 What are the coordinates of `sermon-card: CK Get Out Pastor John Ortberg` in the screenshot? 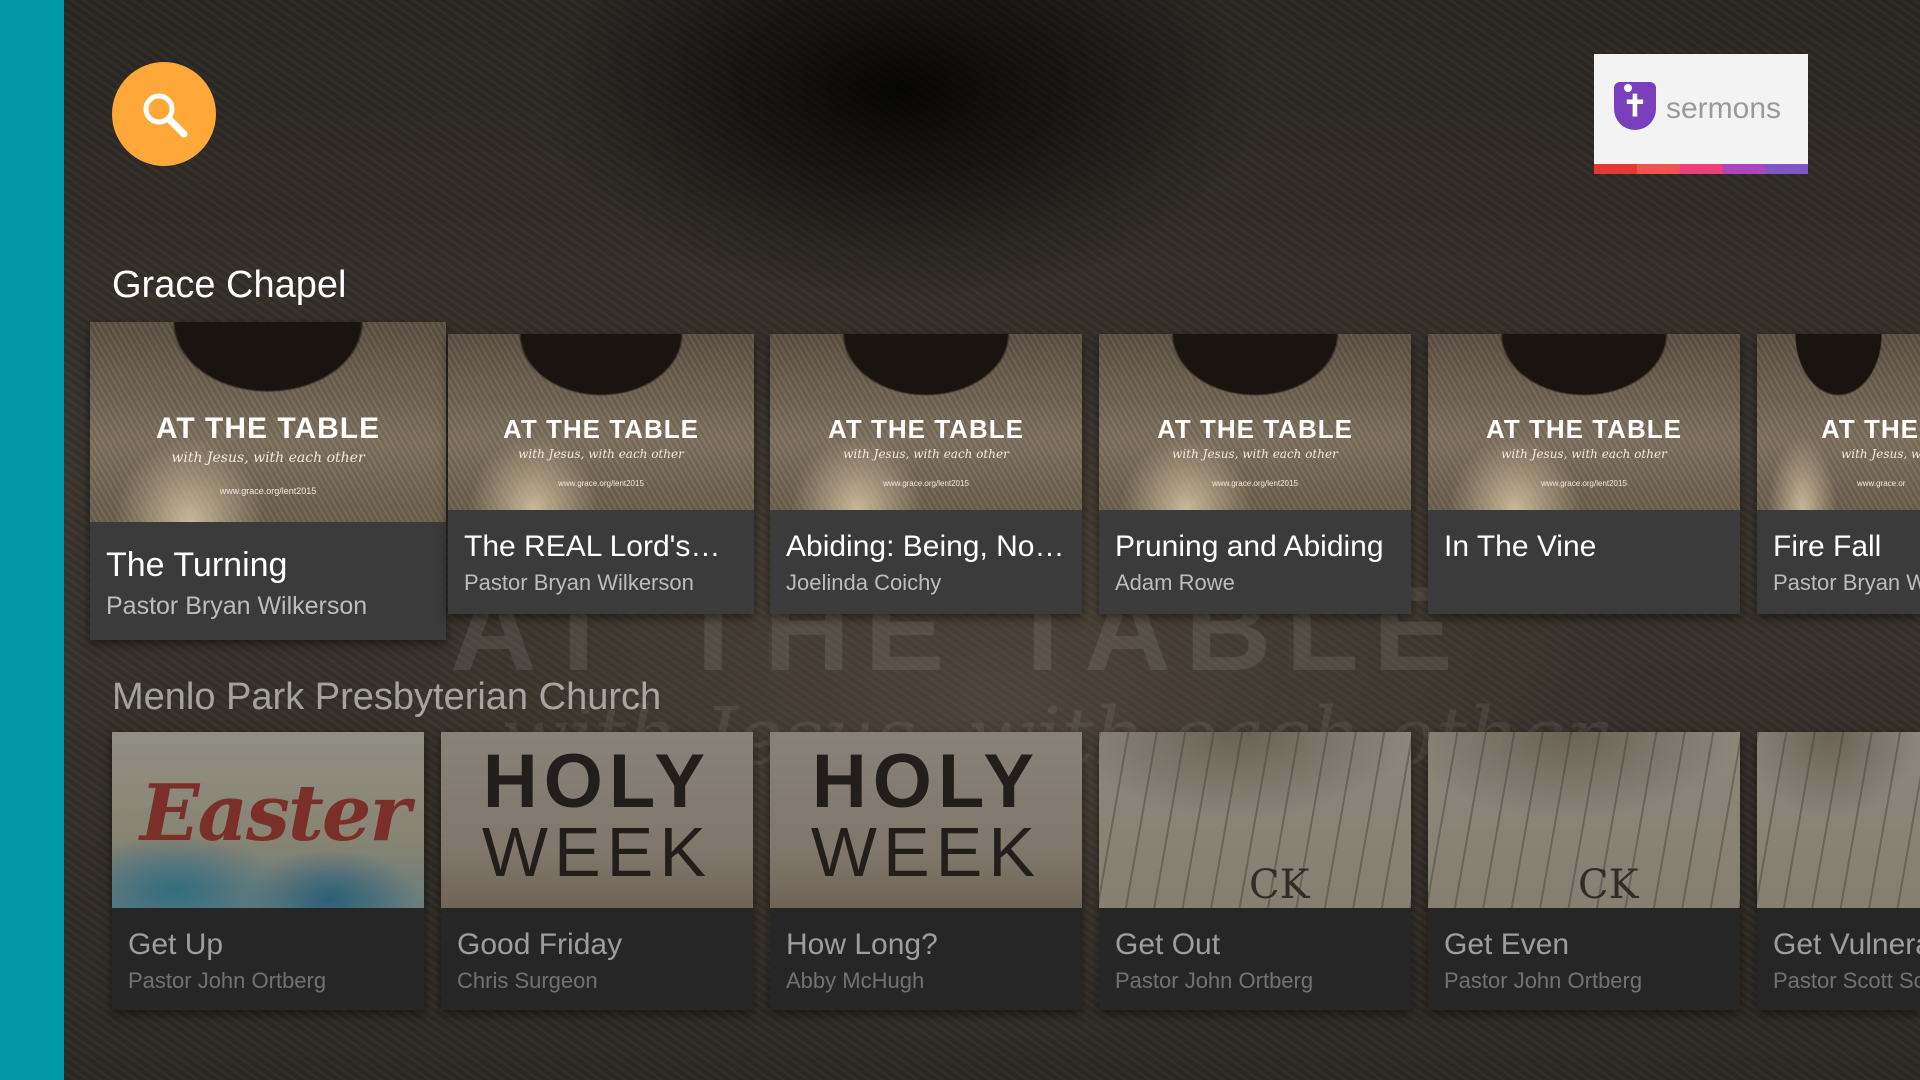 It's located at (1255, 871).